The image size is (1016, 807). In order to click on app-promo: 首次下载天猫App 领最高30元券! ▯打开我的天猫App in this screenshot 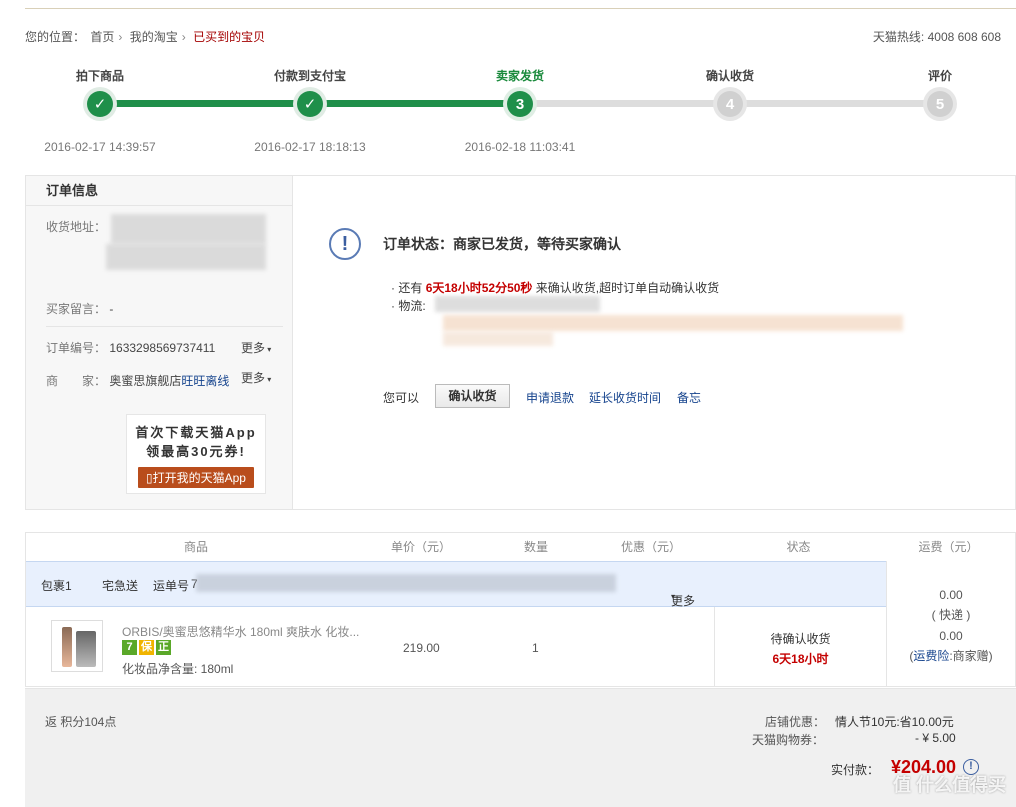, I will do `click(196, 454)`.